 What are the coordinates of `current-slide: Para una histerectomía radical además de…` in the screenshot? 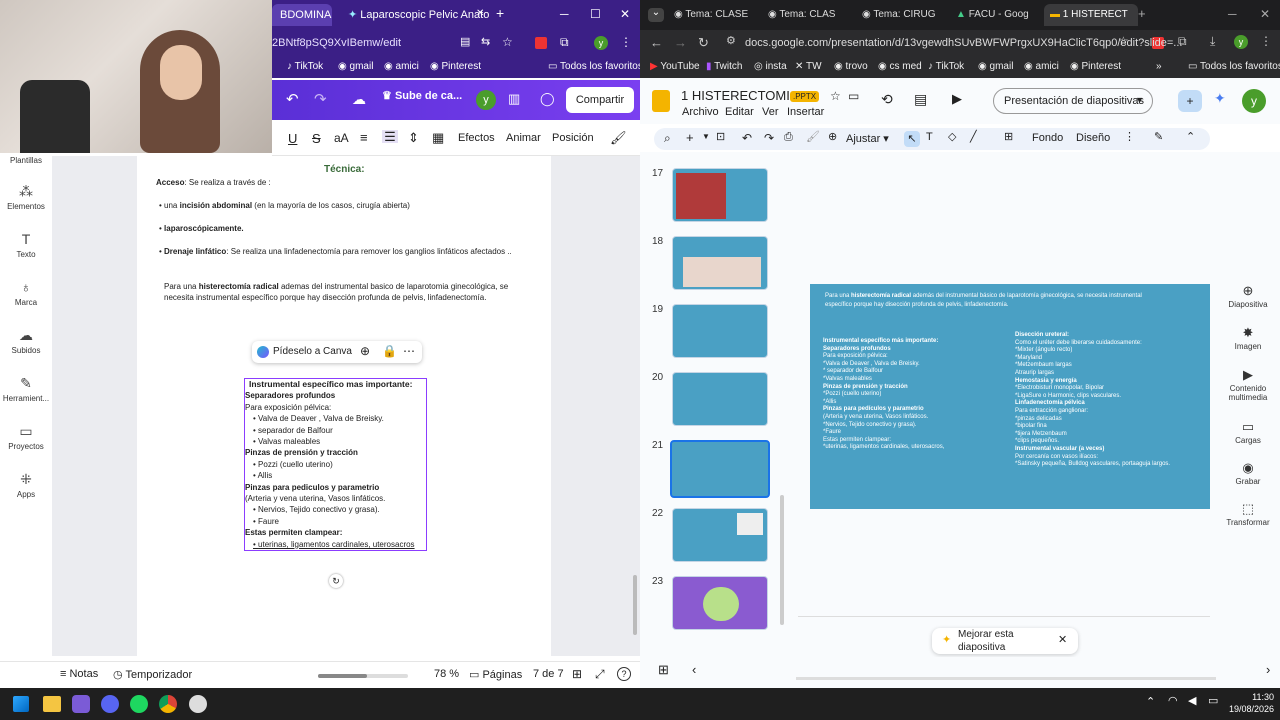 It's located at (1010, 396).